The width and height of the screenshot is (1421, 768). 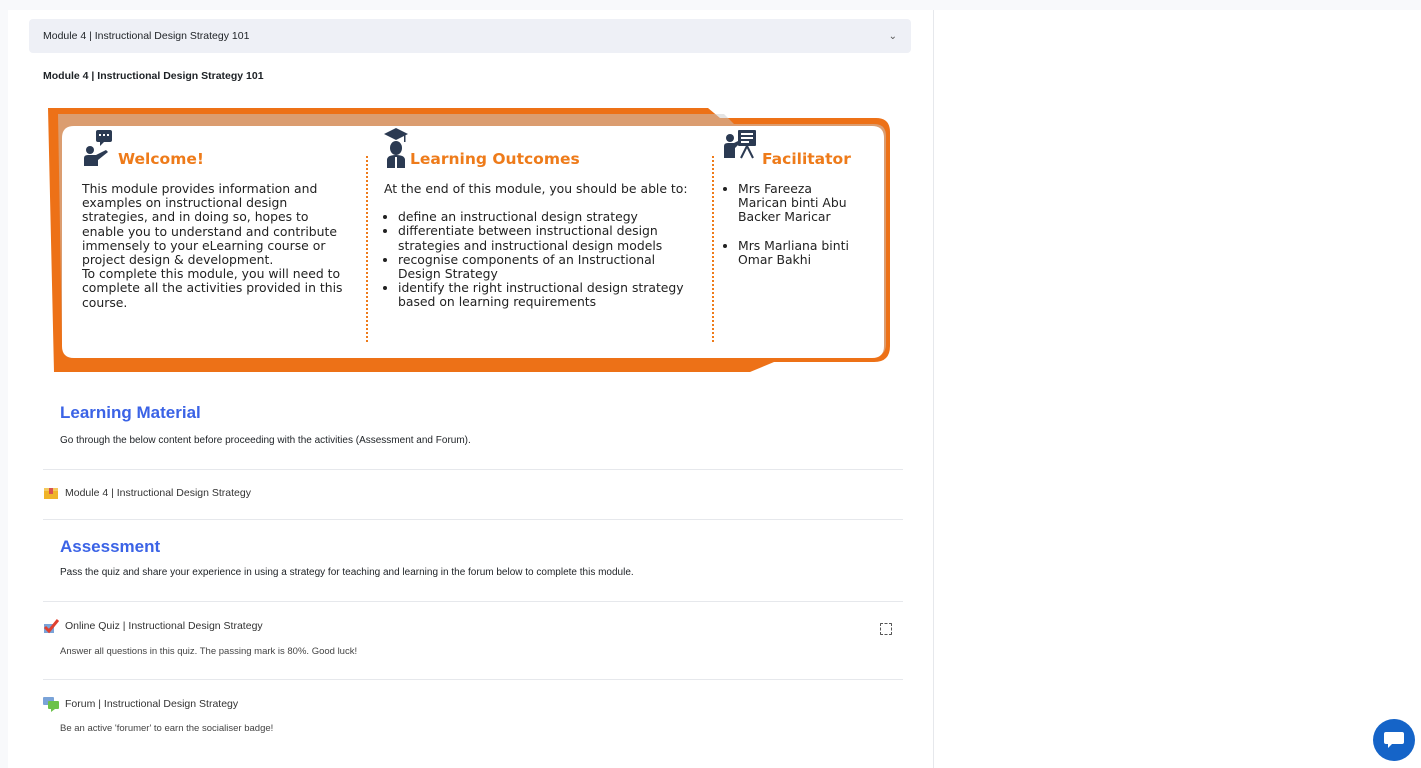 What do you see at coordinates (775, 188) in the screenshot?
I see `facilitator-name: Mrs Fareeza` at bounding box center [775, 188].